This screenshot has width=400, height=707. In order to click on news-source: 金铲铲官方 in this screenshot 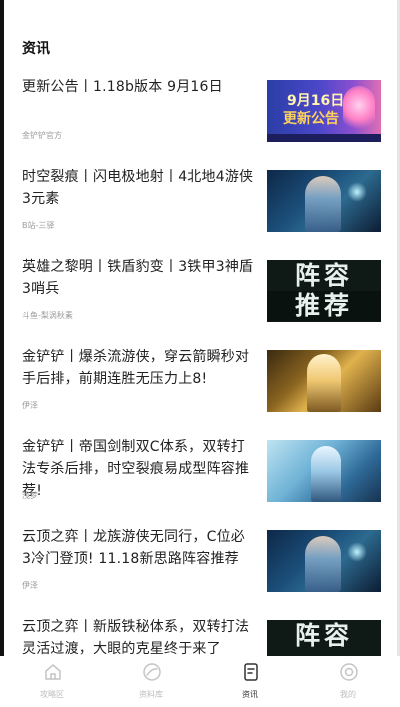, I will do `click(42, 135)`.